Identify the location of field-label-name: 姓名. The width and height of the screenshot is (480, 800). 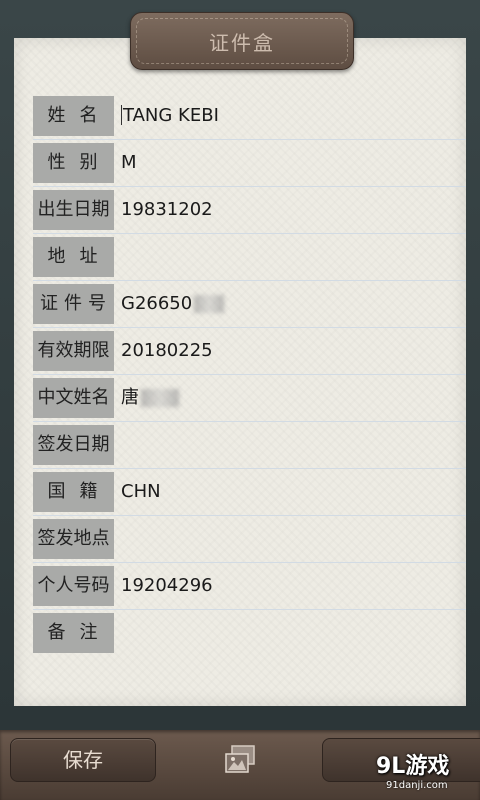
(73, 116).